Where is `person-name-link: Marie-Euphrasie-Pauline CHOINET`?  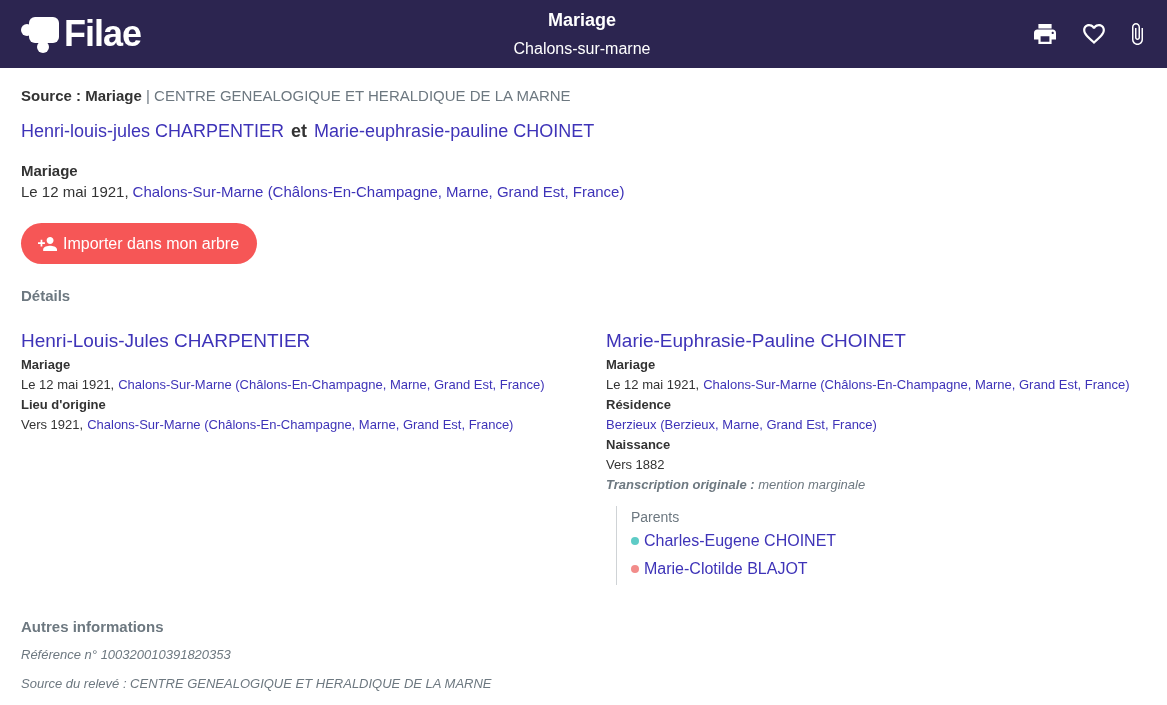
person-name-link: Marie-Euphrasie-Pauline CHOINET is located at coordinates (756, 341).